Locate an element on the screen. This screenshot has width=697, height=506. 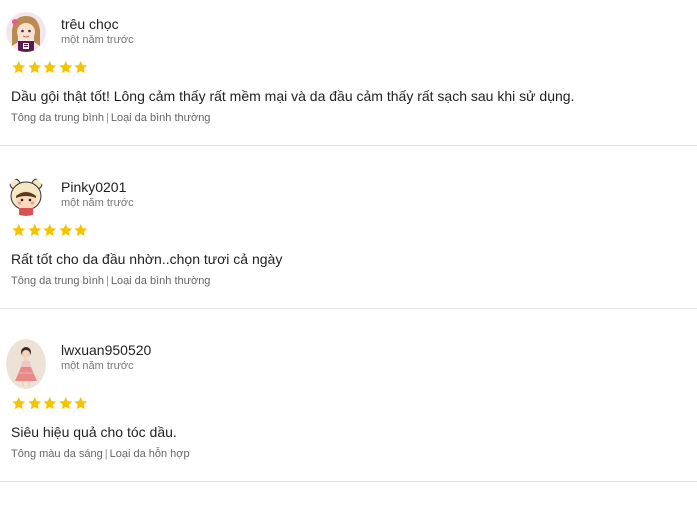
review-text: Siêu hiệu quả cho tóc dầu. is located at coordinates (94, 432).